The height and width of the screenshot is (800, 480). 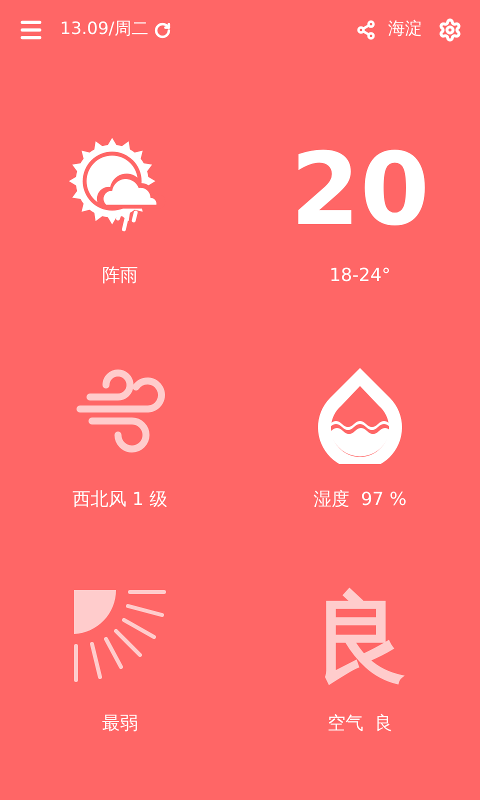 I want to click on tile-label: 最弱, so click(x=120, y=724).